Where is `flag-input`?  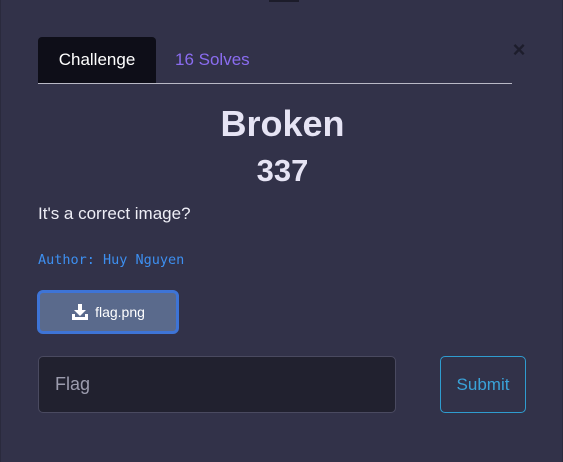 flag-input is located at coordinates (217, 384).